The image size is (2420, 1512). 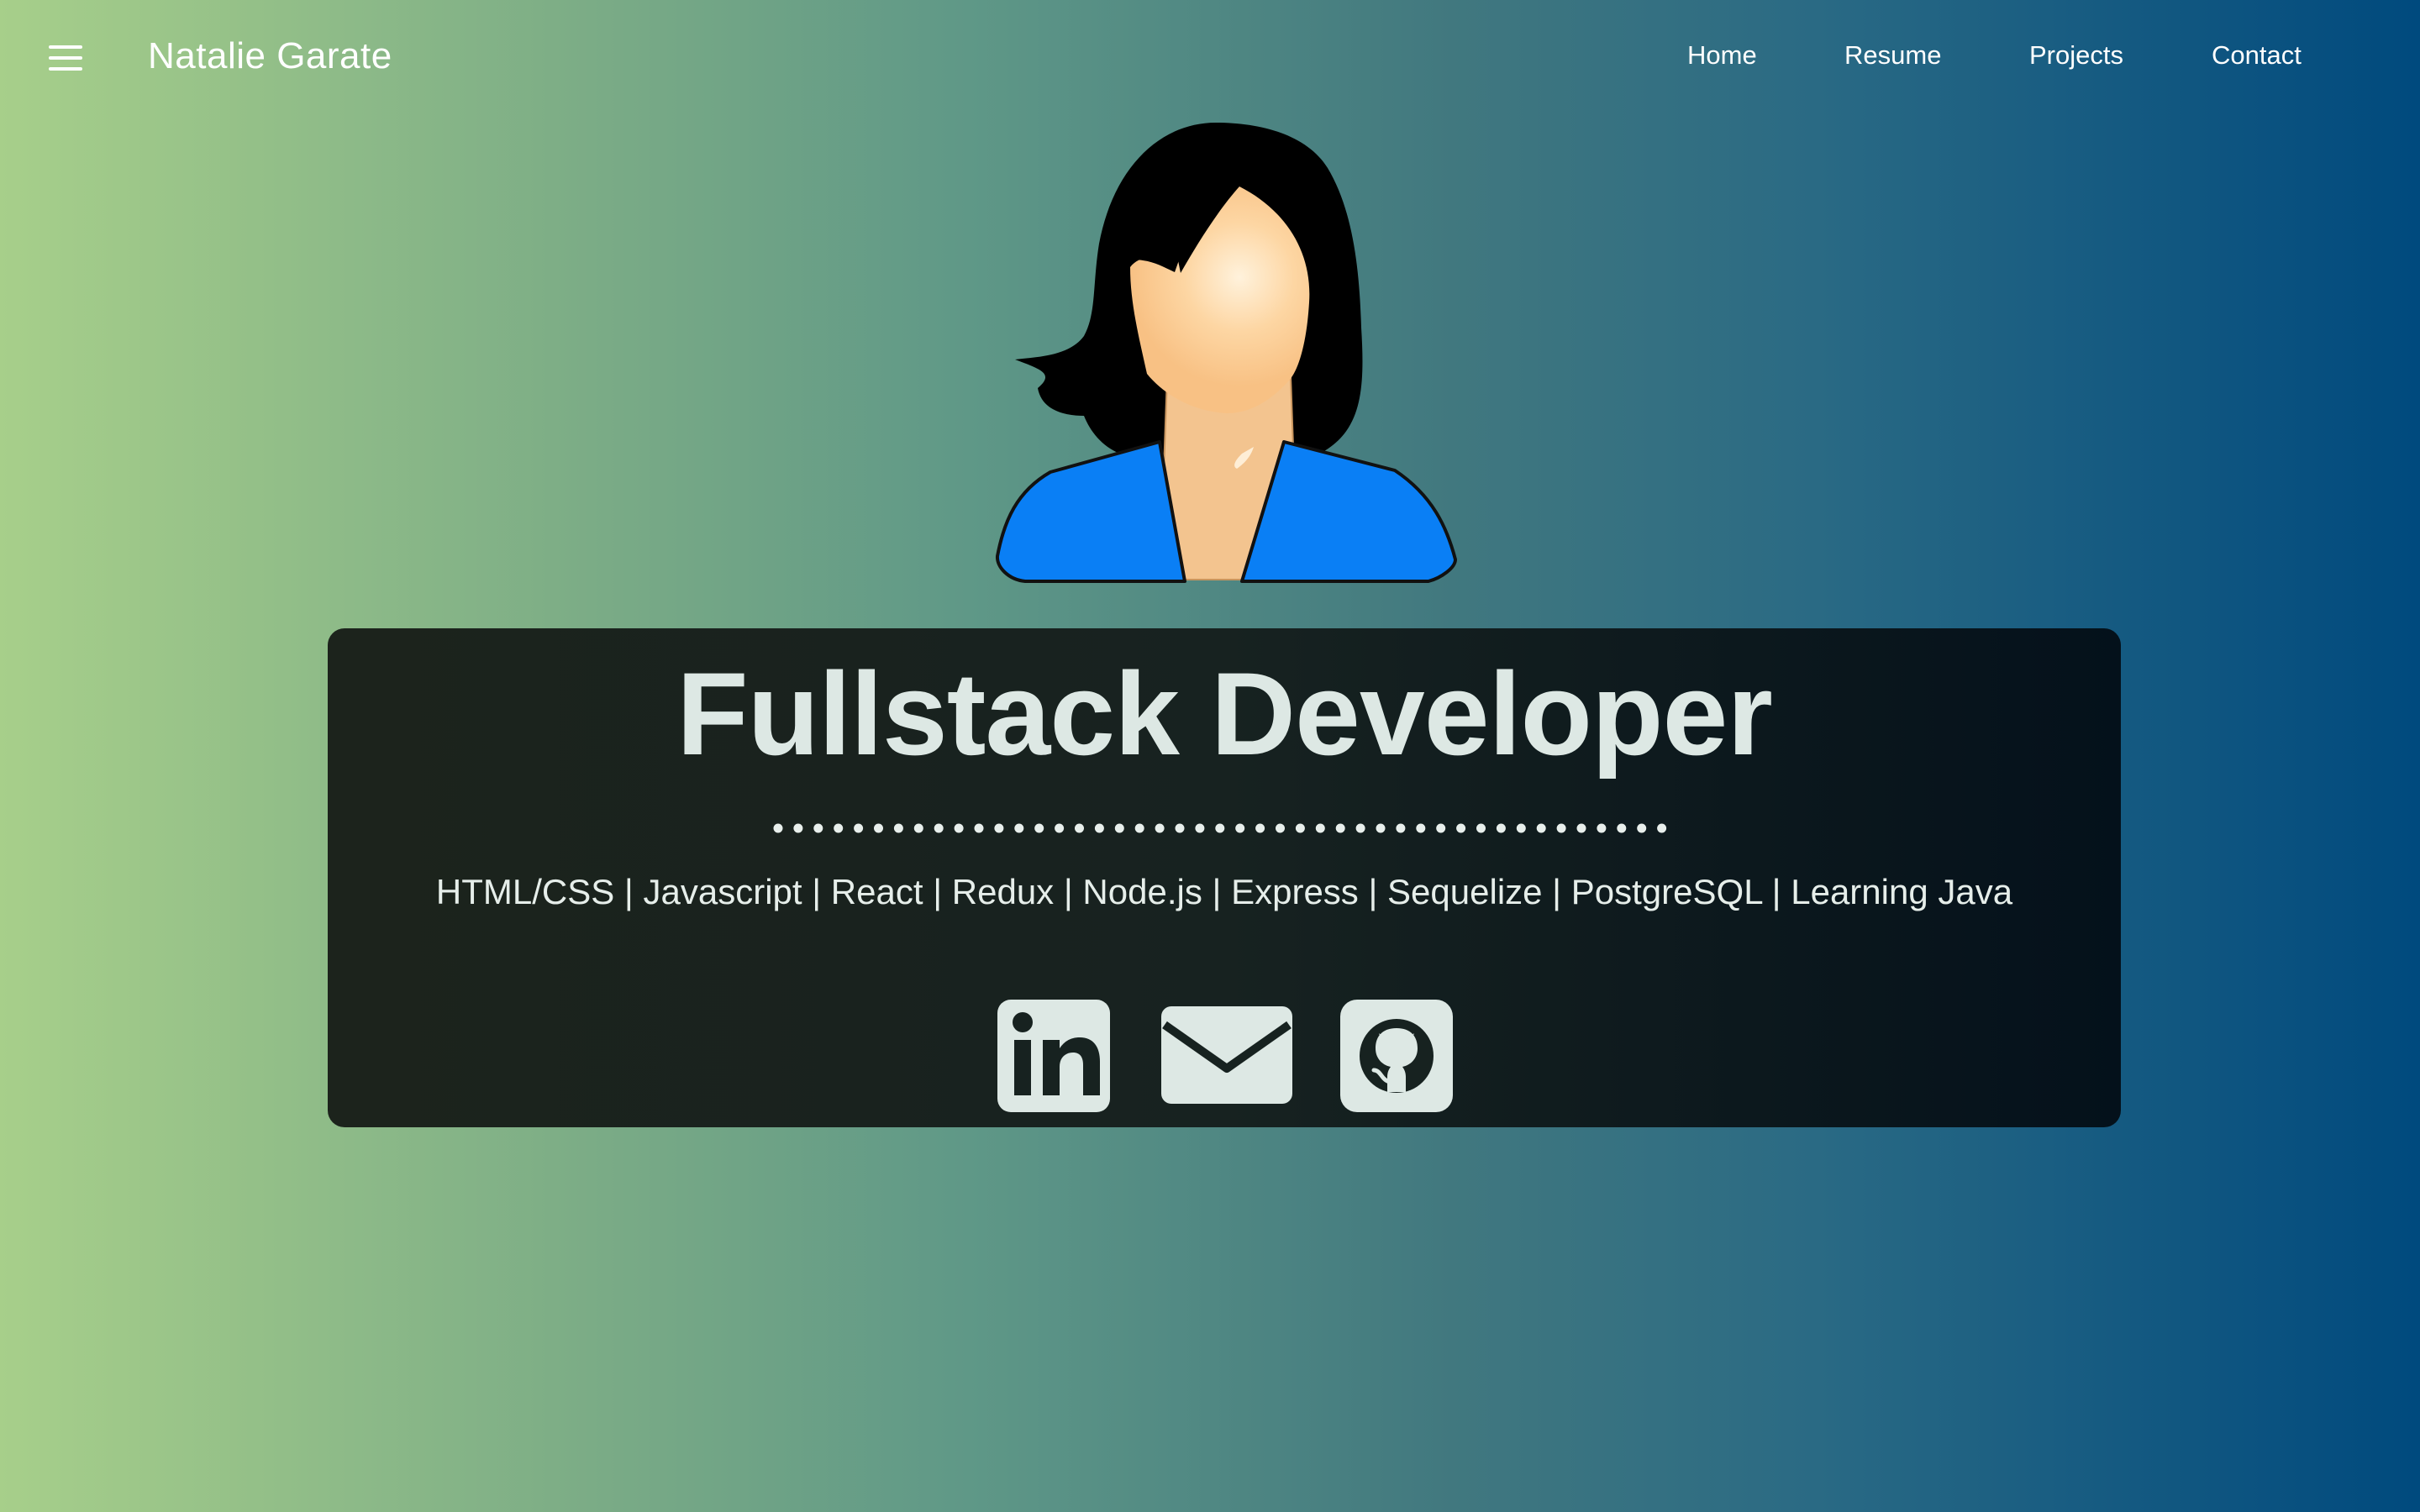 What do you see at coordinates (270, 56) in the screenshot?
I see `site-brand: Natalie Garate` at bounding box center [270, 56].